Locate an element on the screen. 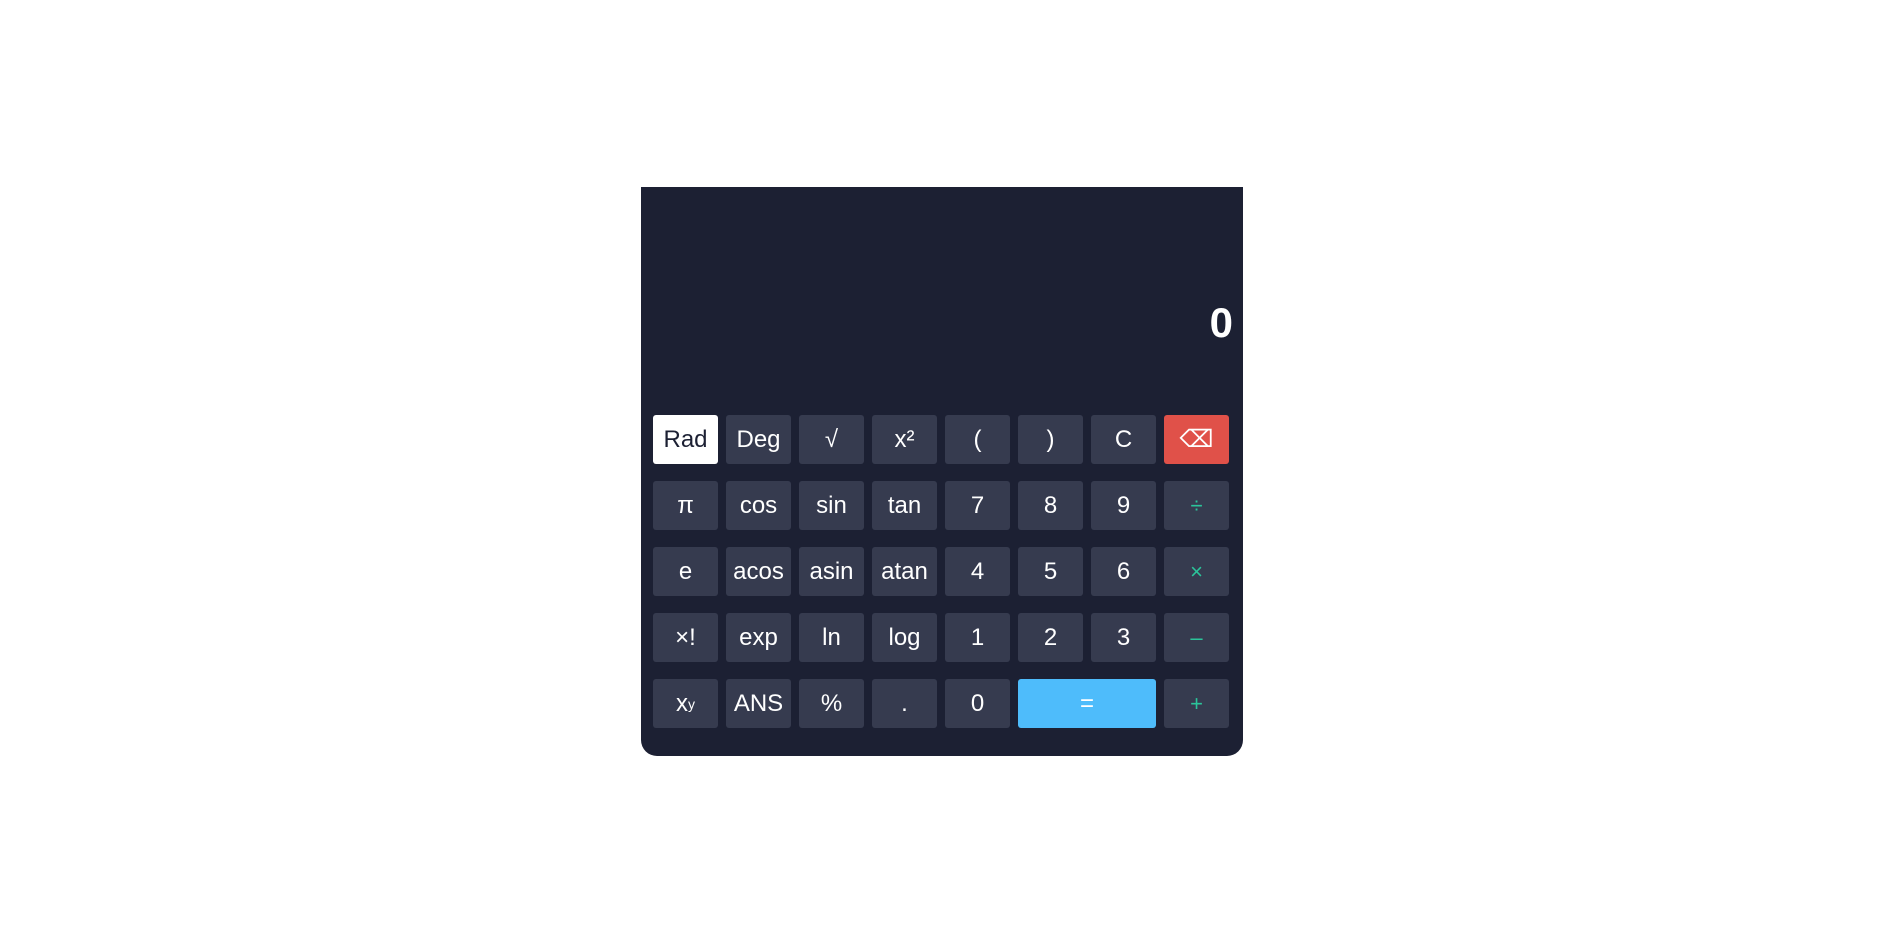 This screenshot has height=938, width=1877. equals-button: = is located at coordinates (1087, 703).